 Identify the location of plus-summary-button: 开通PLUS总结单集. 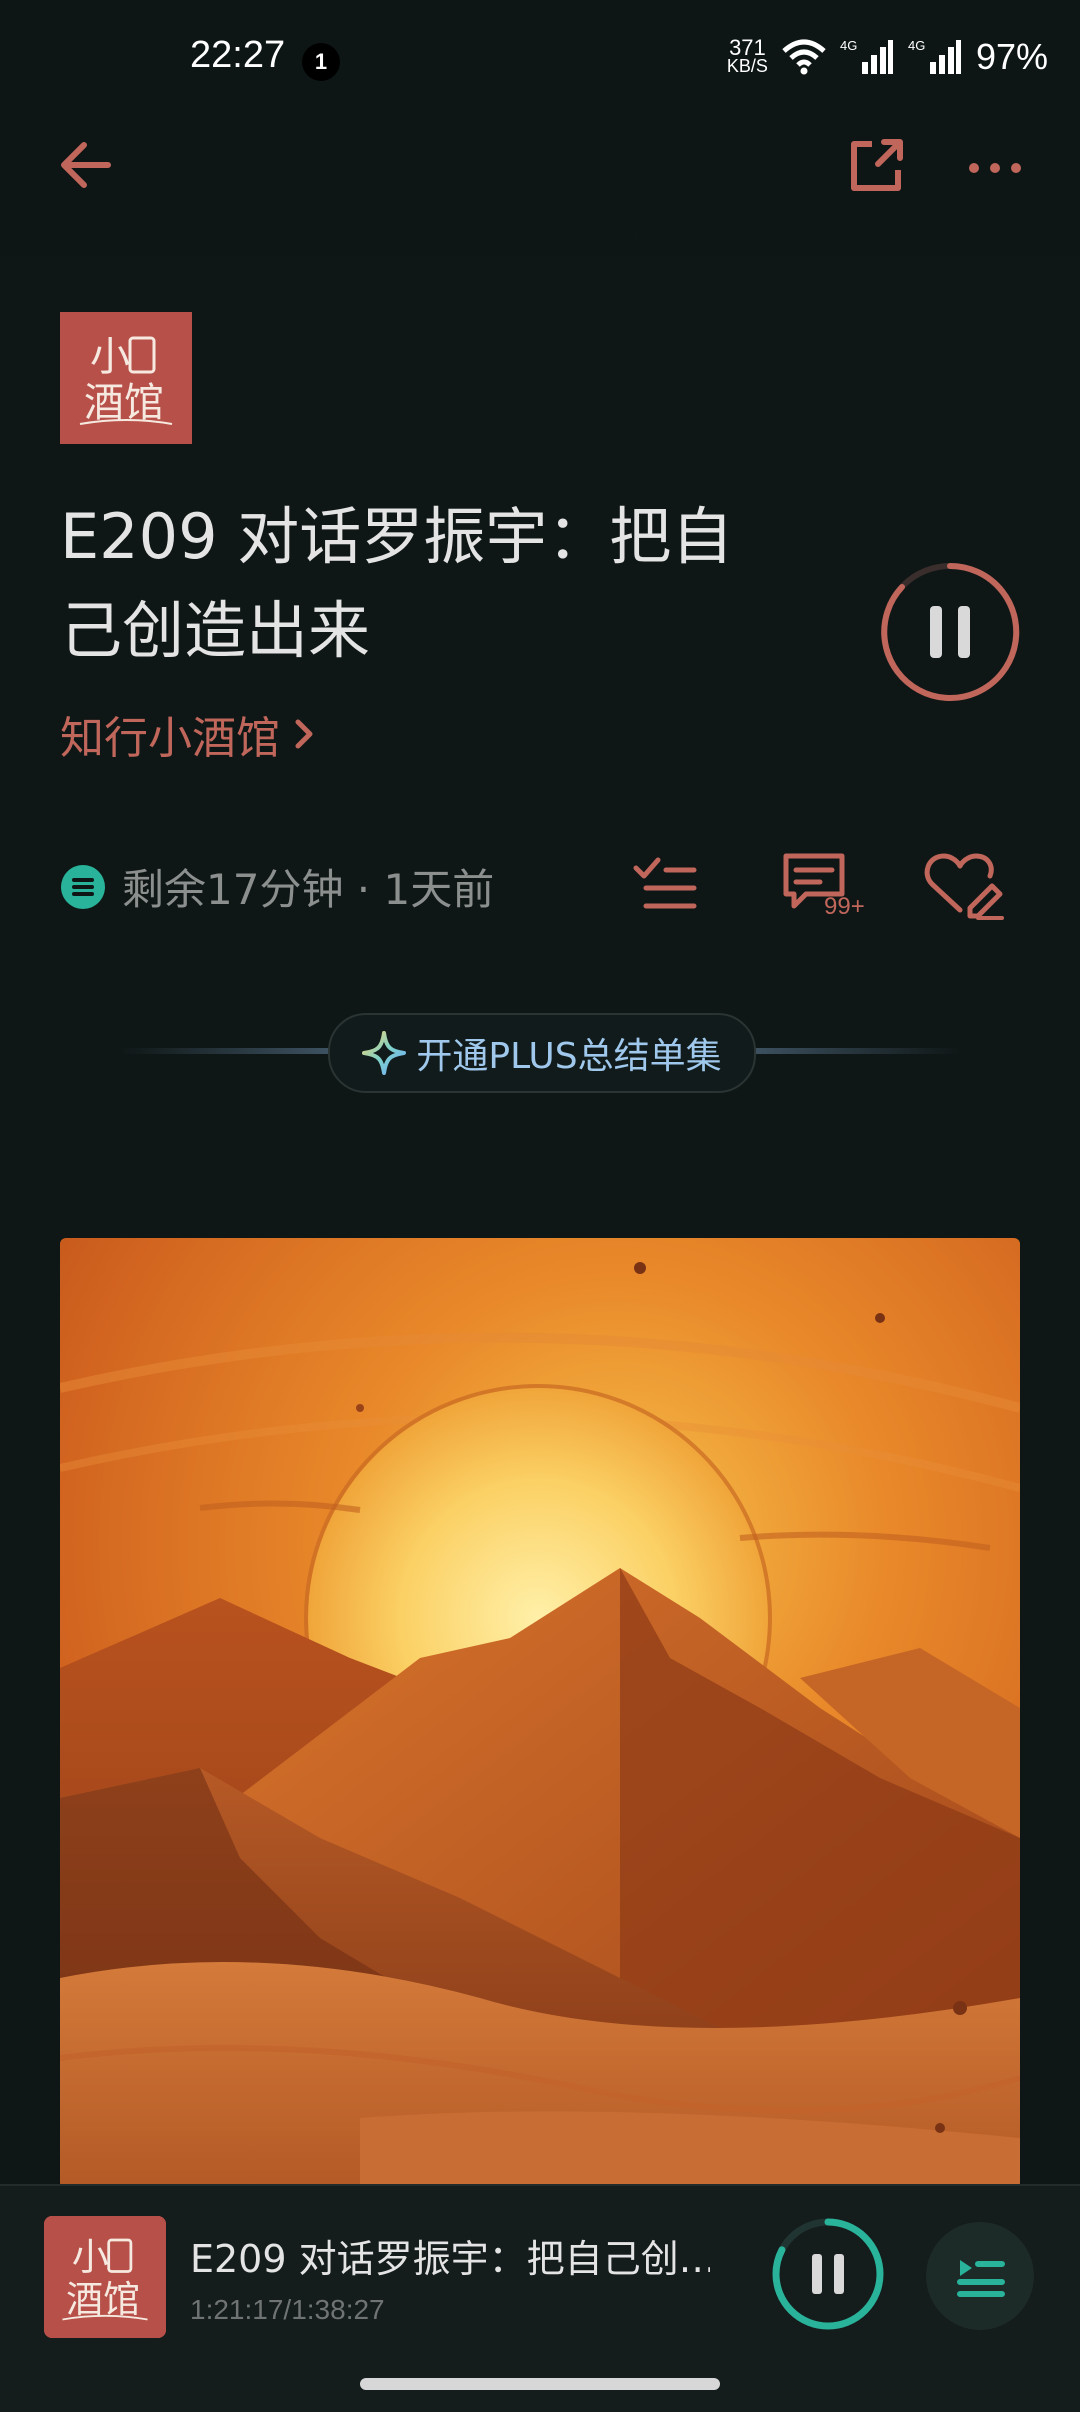
(542, 1053).